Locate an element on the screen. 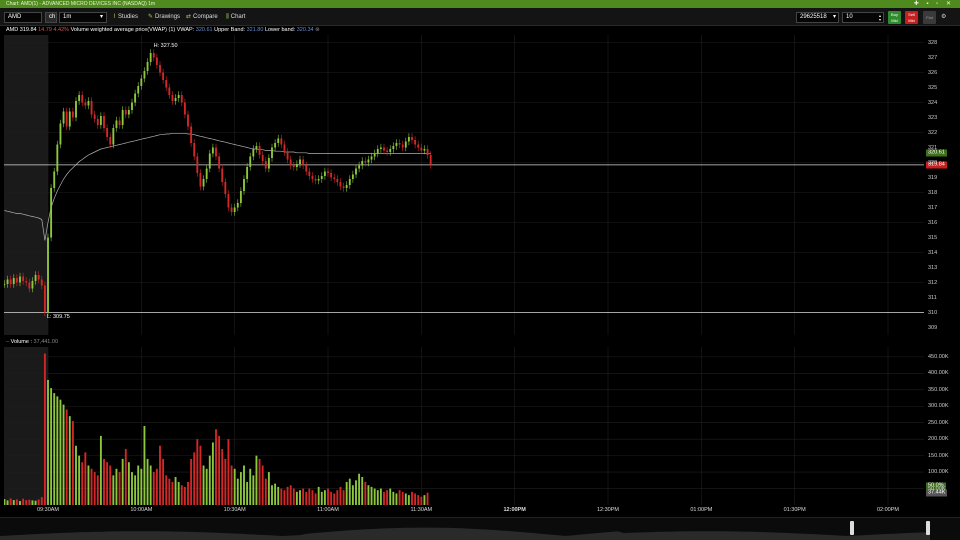  legend-pct: 4.42% is located at coordinates (61, 30).